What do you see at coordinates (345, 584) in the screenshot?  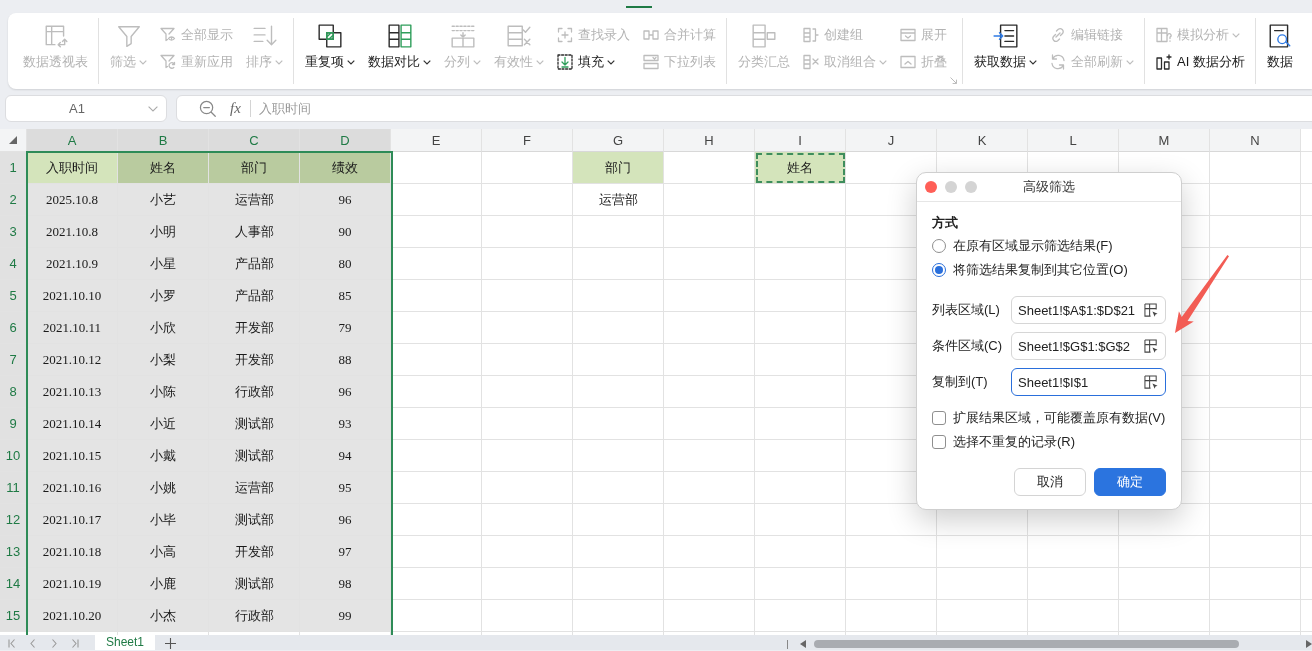 I see `grid-cell: 98` at bounding box center [345, 584].